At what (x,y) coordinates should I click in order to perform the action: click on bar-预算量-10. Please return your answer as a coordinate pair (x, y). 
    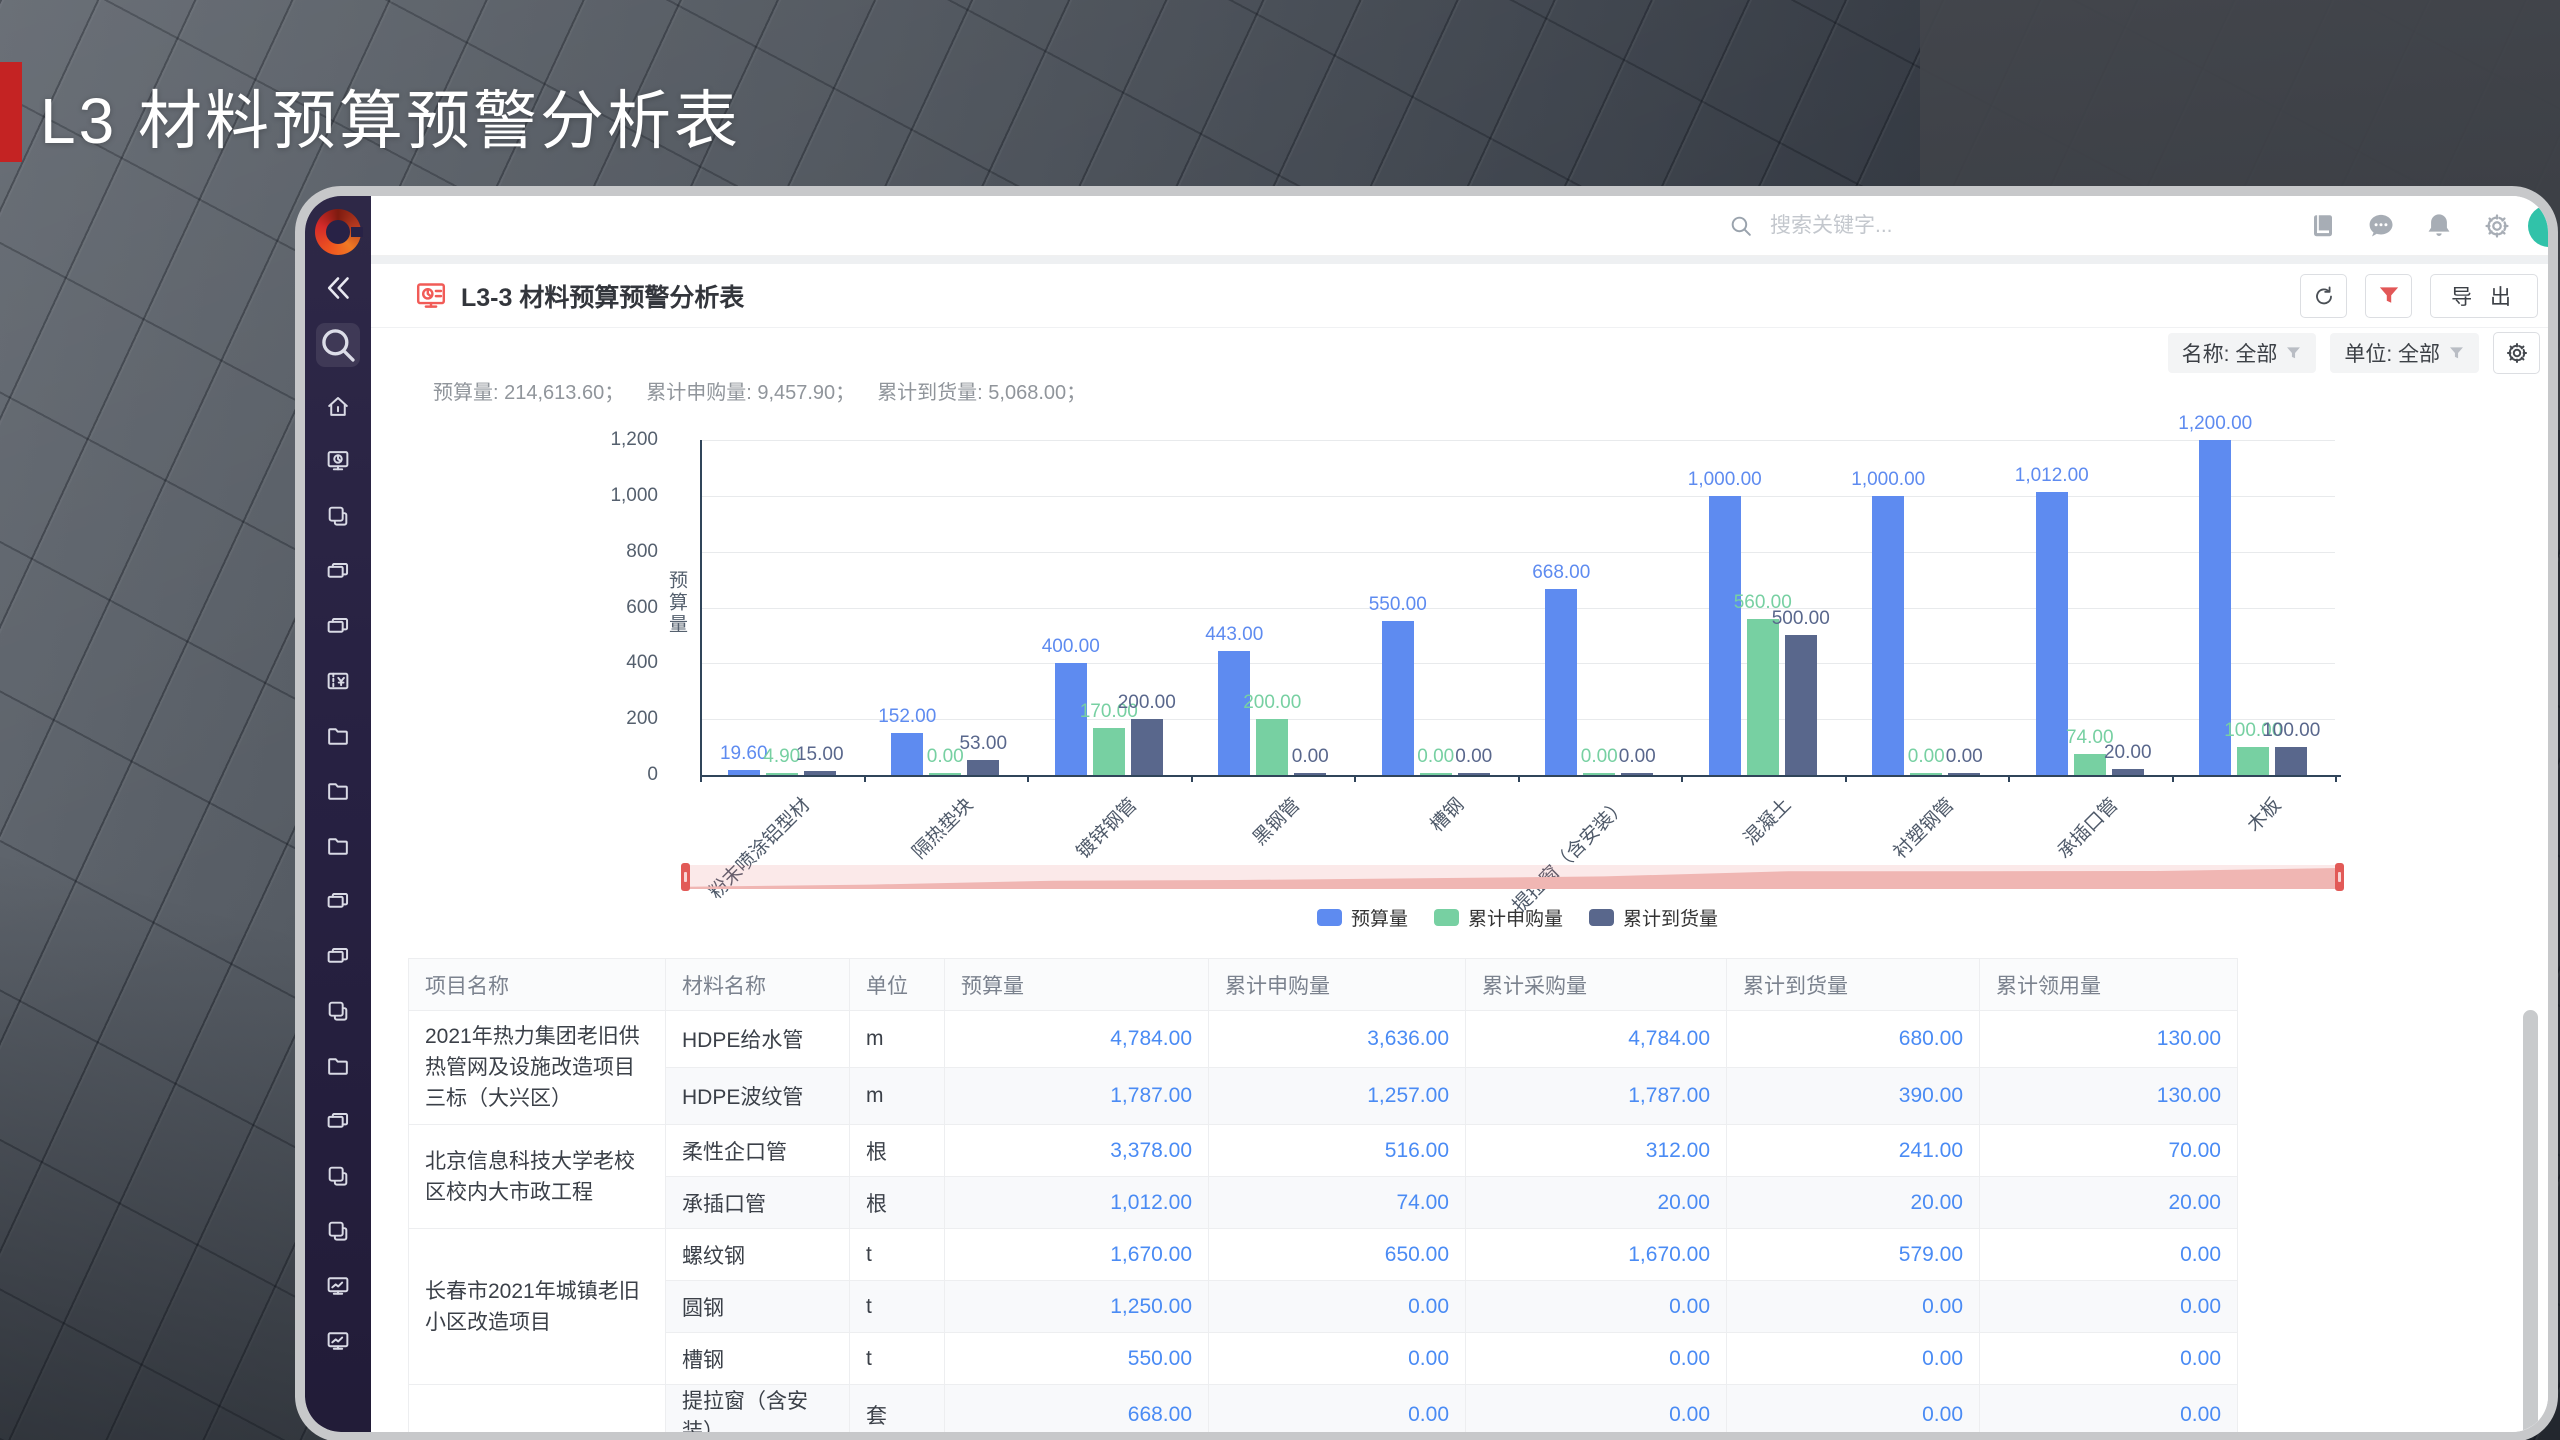
    Looking at the image, I should click on (2215, 607).